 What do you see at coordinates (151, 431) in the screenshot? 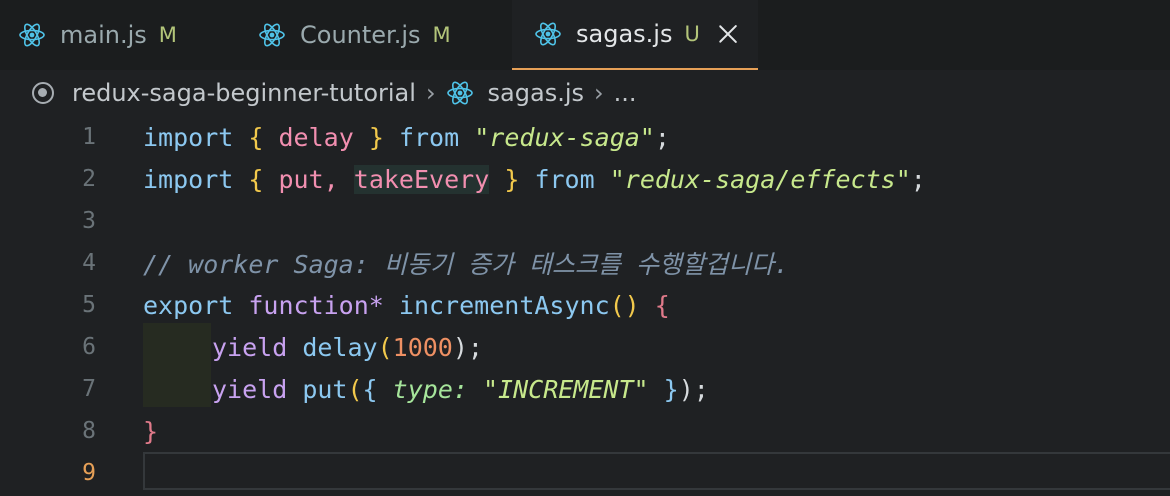
I see `code-text: }` at bounding box center [151, 431].